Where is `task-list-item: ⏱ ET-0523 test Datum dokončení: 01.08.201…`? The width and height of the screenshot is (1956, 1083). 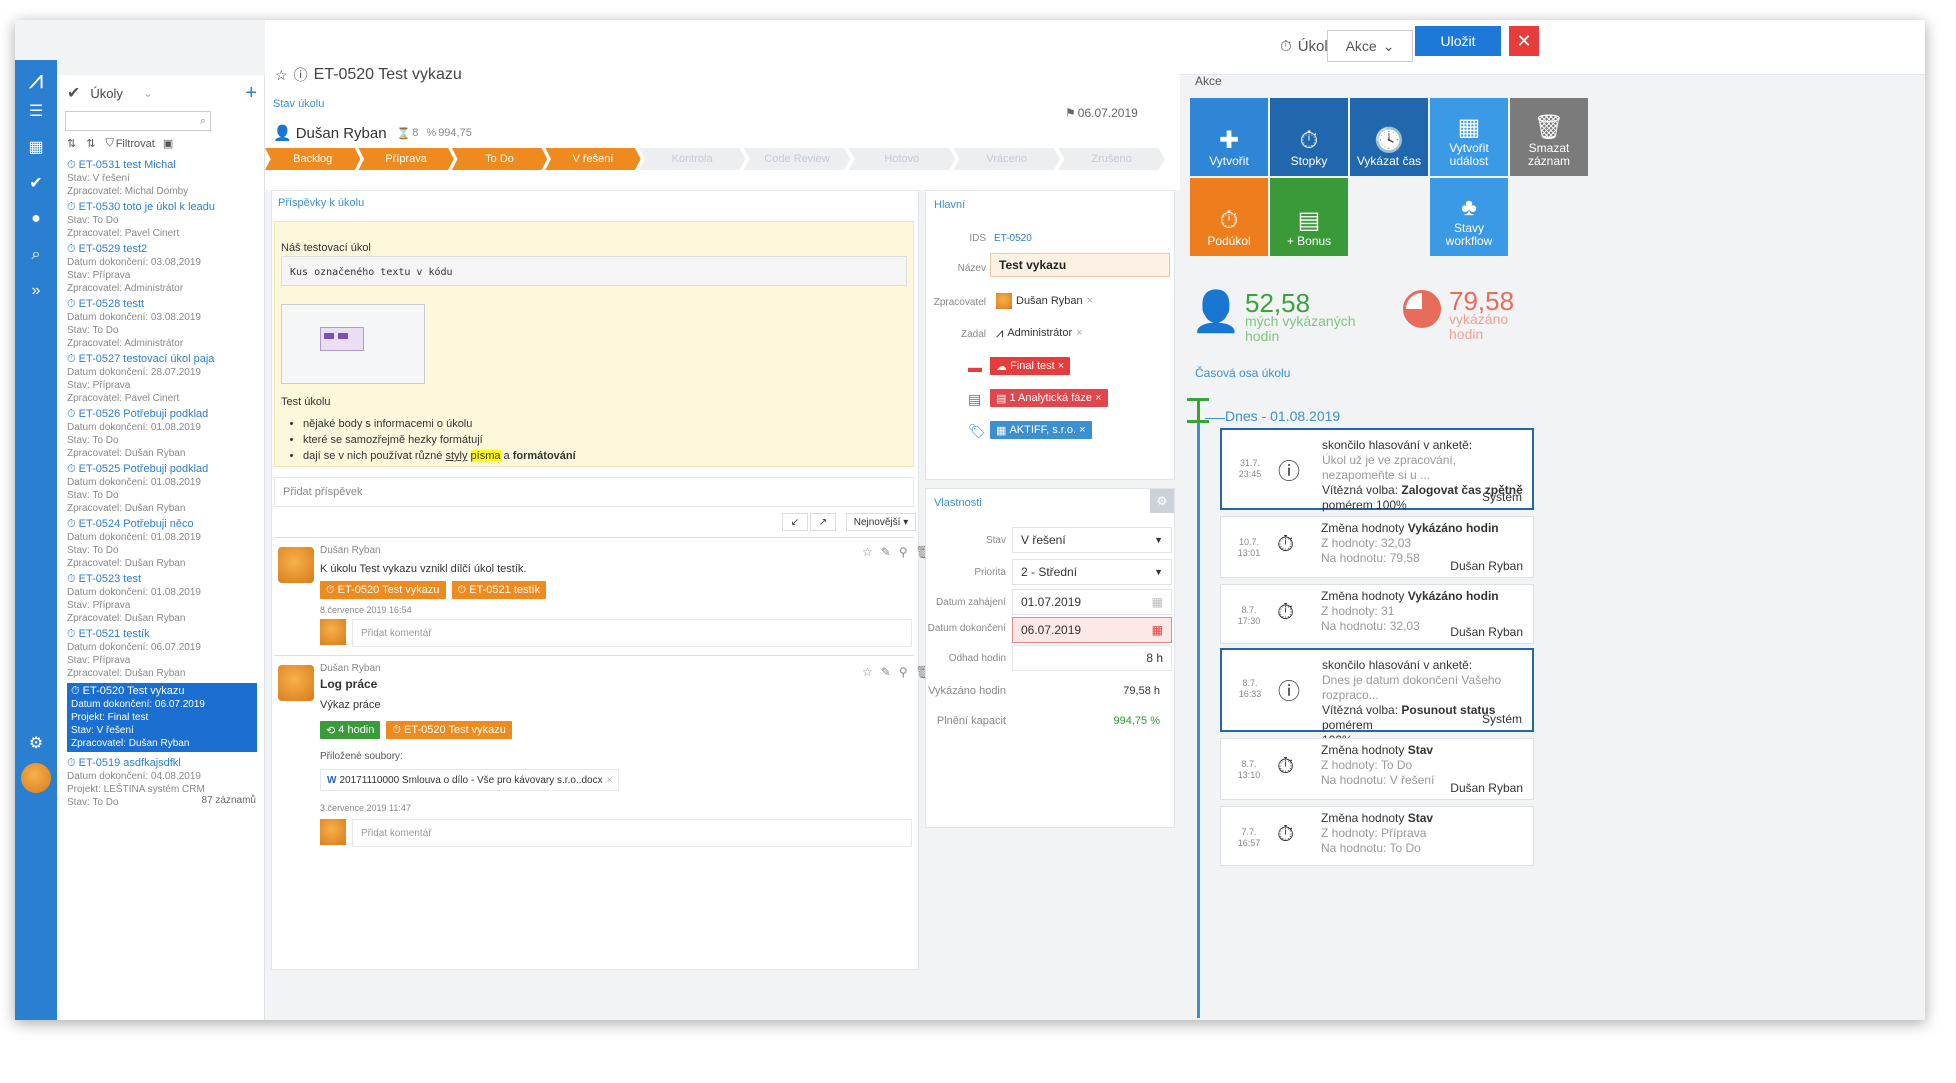
task-list-item: ⏱ ET-0523 test Datum dokončení: 01.08.201… is located at coordinates (162, 599).